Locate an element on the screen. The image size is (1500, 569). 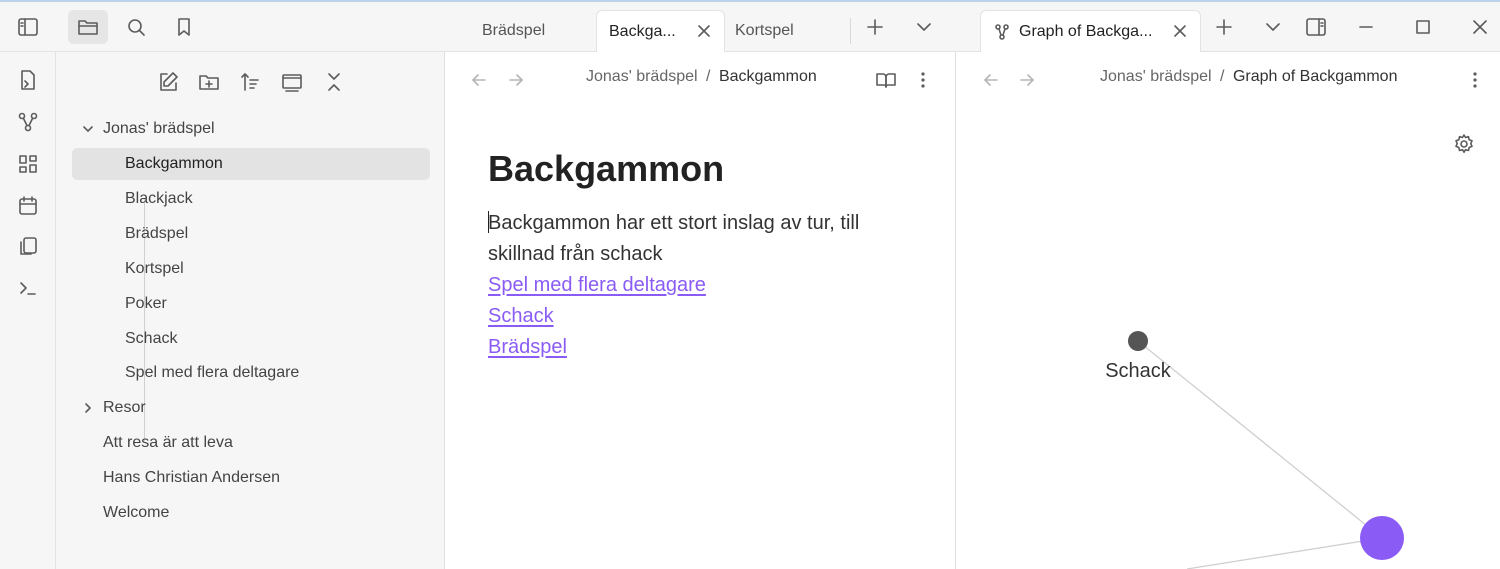
graph-view-button is located at coordinates (28, 122).